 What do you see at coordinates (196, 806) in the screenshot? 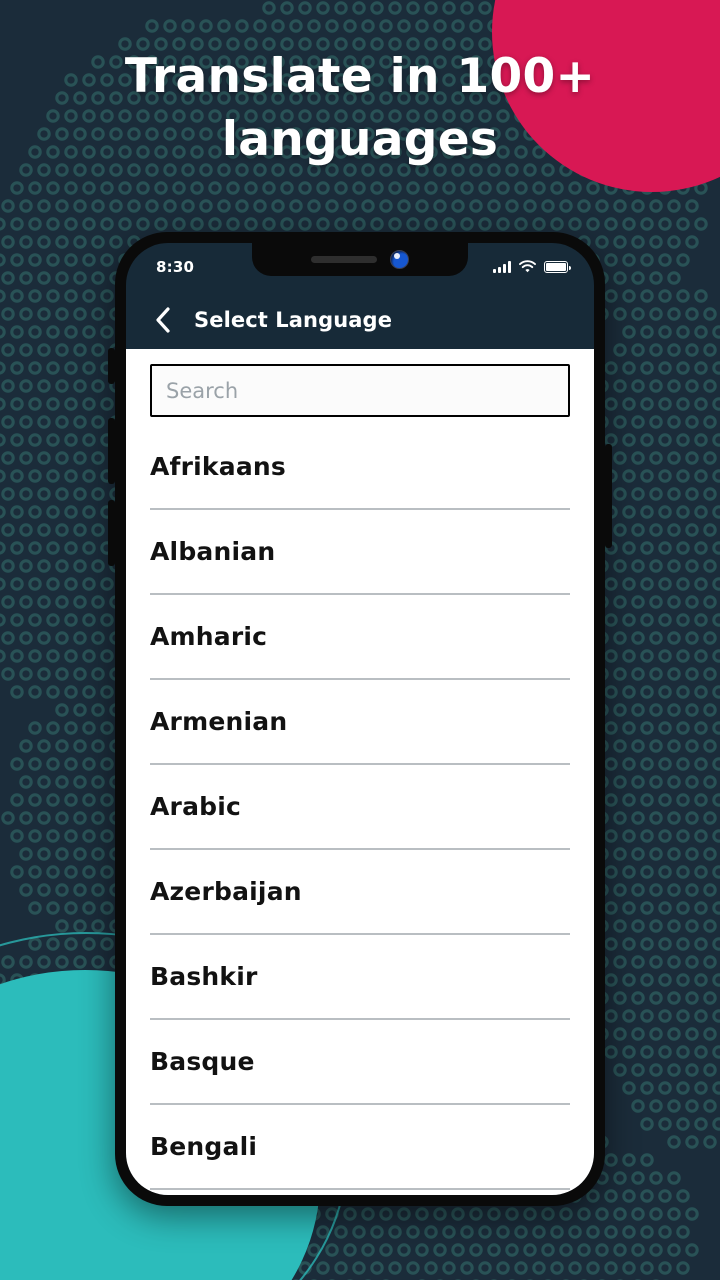
I see `language-name: Arabic` at bounding box center [196, 806].